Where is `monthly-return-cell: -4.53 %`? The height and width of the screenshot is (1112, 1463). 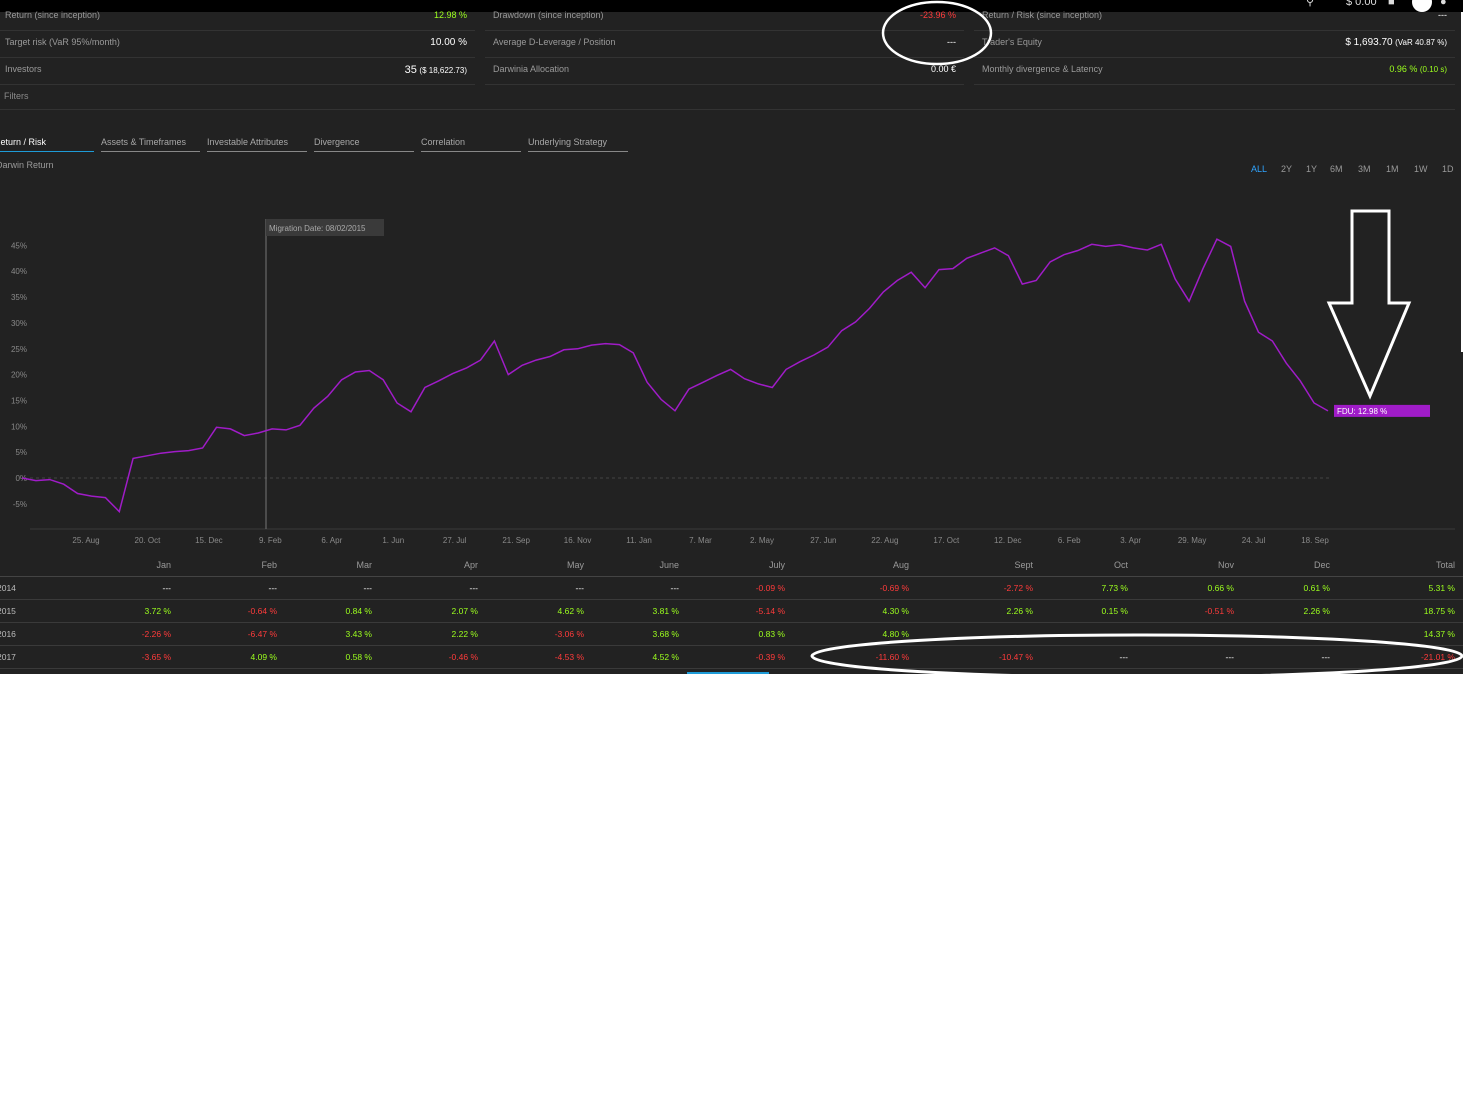 monthly-return-cell: -4.53 % is located at coordinates (569, 657).